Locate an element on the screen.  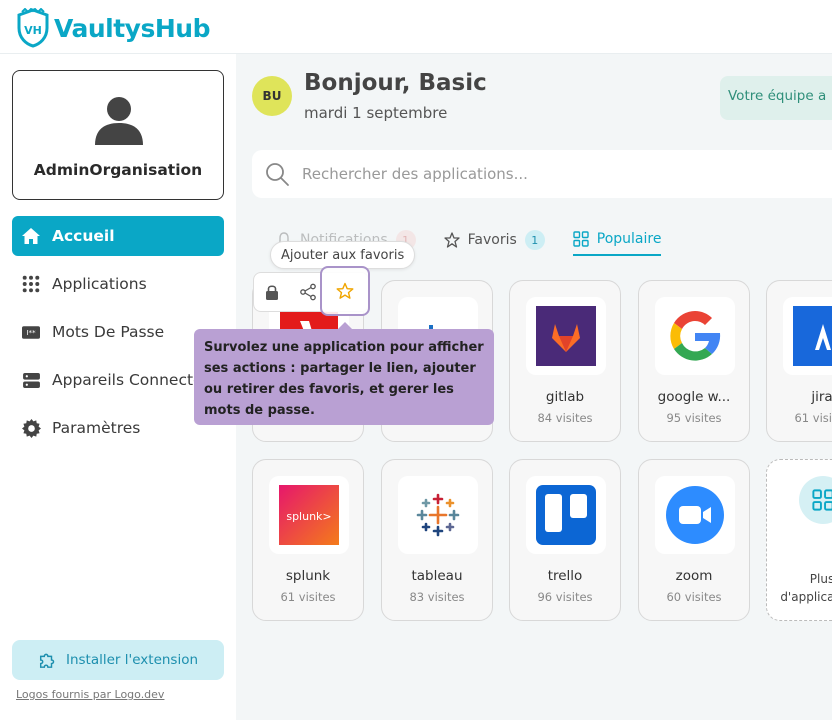
more-apps-card: Plus d'applications is located at coordinates (799, 540).